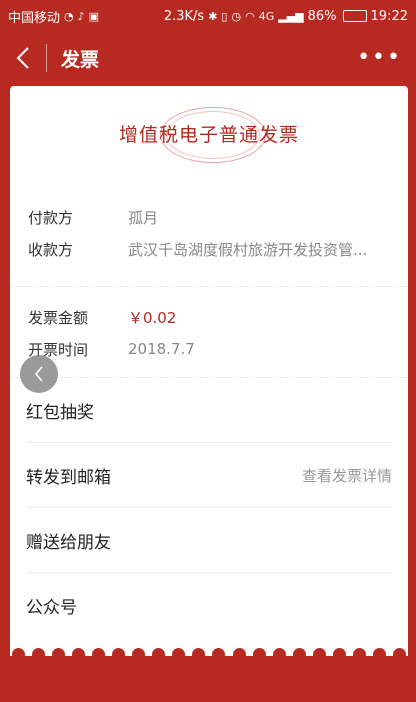 The image size is (416, 702). What do you see at coordinates (60, 412) in the screenshot?
I see `menu-item-label: 红包抽奖` at bounding box center [60, 412].